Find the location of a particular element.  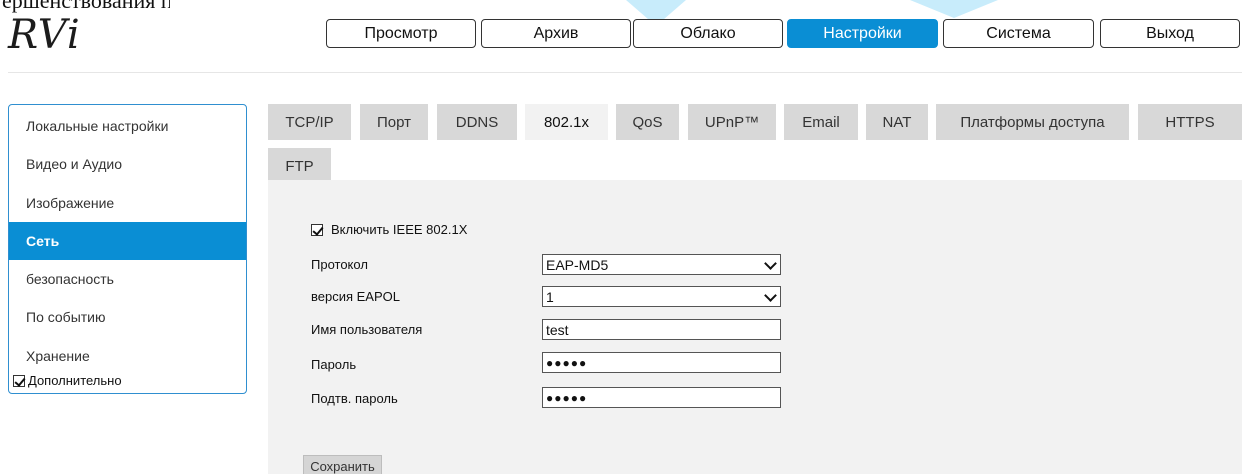

tab-upnp: UPnP™ is located at coordinates (732, 122).